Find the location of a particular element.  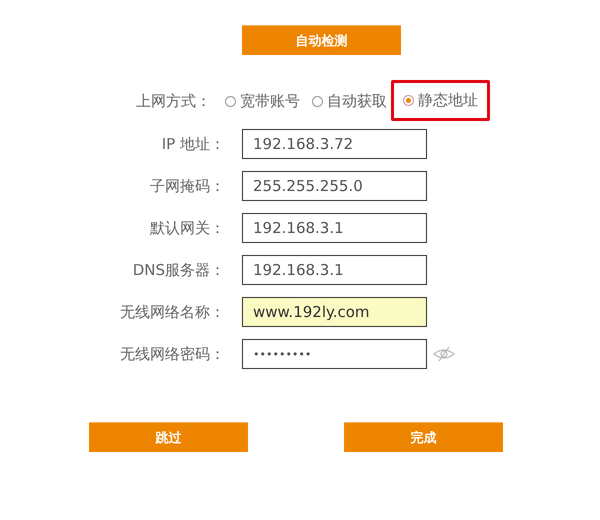

field-label: 默认网关： is located at coordinates (187, 228).